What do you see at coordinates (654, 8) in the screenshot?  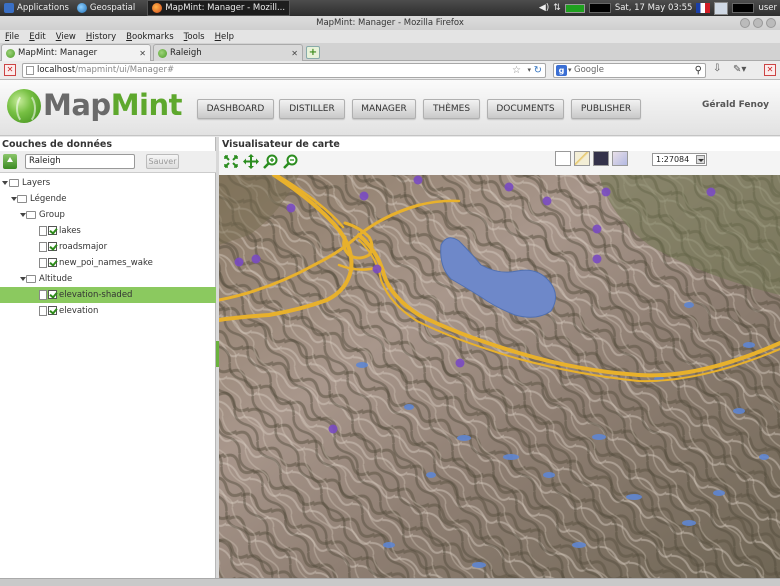 I see `clock: Sat, 17 May 03:55` at bounding box center [654, 8].